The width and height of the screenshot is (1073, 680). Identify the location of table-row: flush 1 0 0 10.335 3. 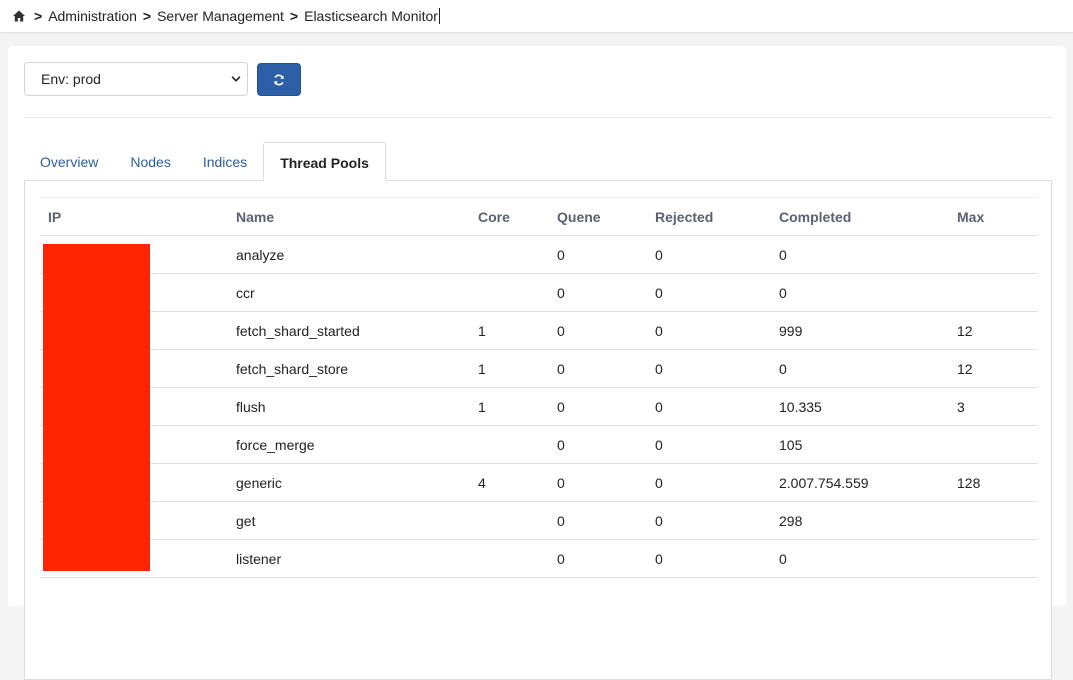
(539, 406).